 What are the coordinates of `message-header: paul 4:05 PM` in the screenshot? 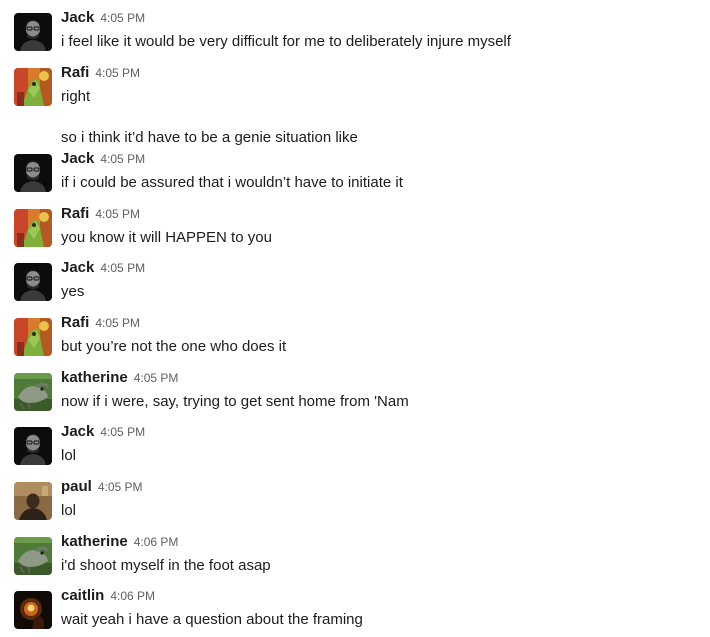 It's located at (102, 488).